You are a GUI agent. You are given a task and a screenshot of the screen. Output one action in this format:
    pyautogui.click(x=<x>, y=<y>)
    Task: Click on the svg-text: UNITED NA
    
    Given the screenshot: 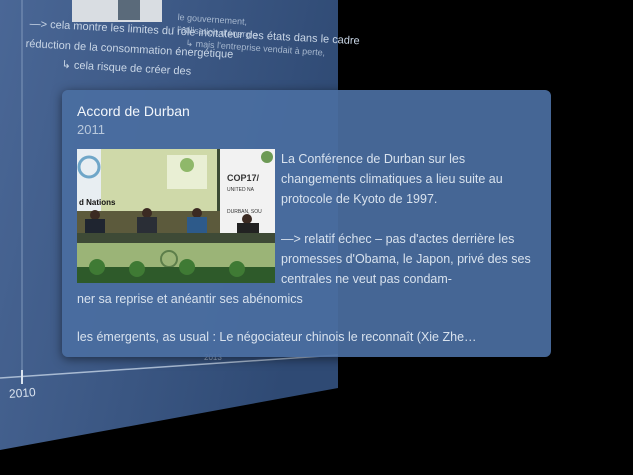 What is the action you would take?
    pyautogui.click(x=241, y=190)
    